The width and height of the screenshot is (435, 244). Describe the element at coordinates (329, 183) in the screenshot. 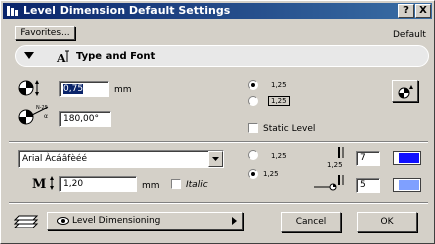

I see `pen-icon-bottom` at that location.